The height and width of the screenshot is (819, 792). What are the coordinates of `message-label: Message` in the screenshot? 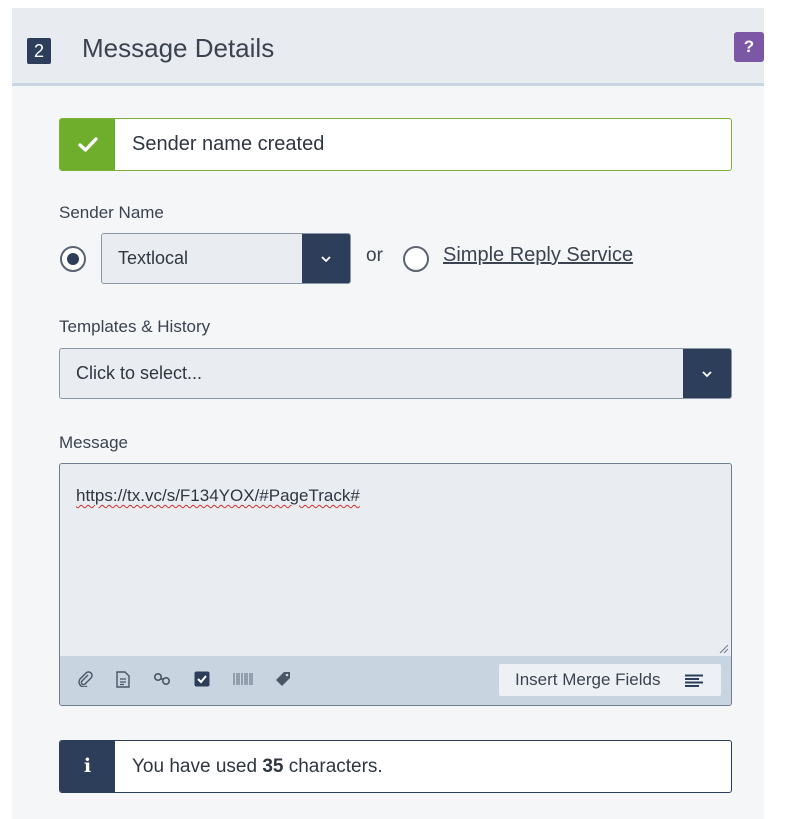 It's located at (93, 442).